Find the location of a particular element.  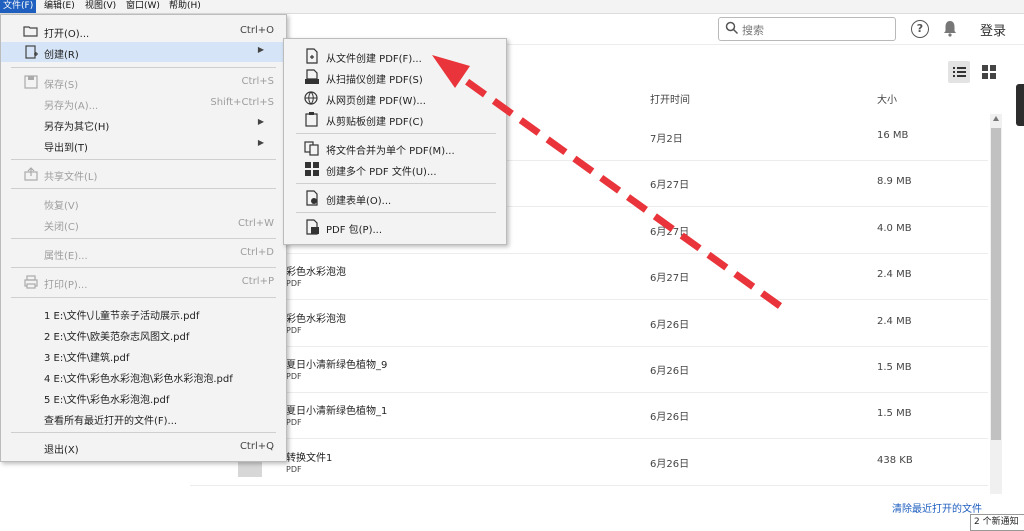

menu-item-share: 共享文件(L) is located at coordinates (143, 174).